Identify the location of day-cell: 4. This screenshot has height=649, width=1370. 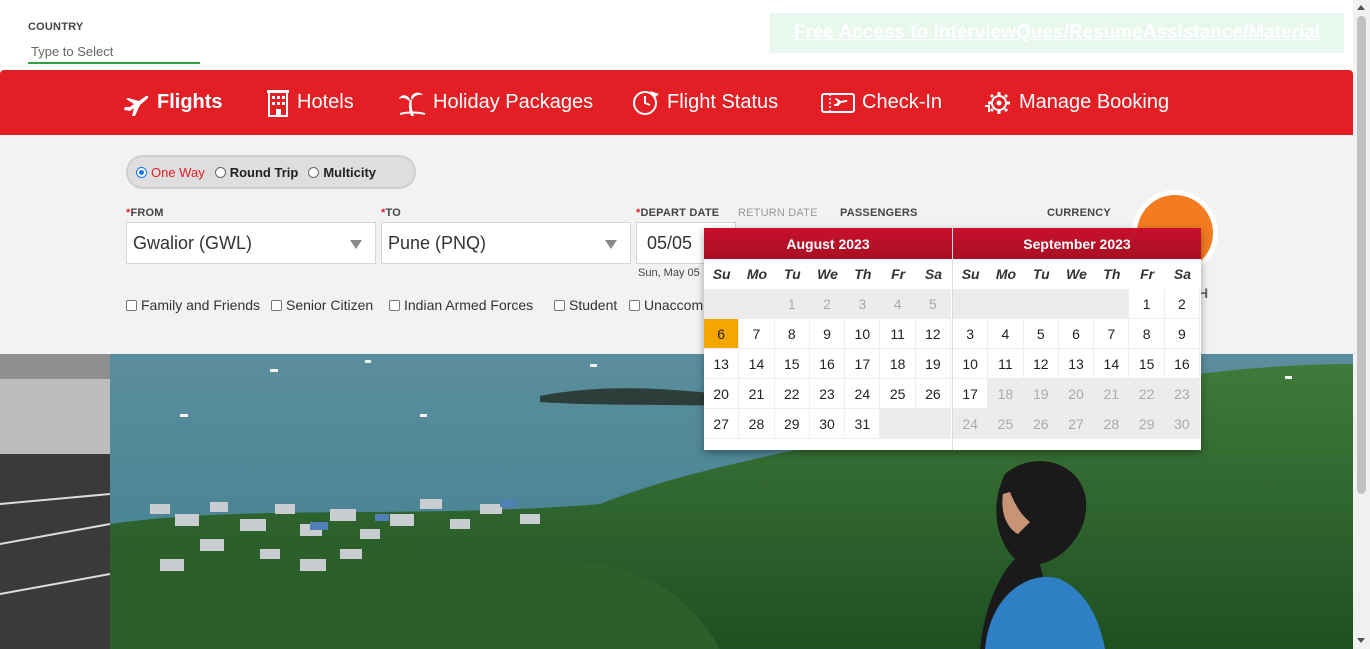
(1006, 334).